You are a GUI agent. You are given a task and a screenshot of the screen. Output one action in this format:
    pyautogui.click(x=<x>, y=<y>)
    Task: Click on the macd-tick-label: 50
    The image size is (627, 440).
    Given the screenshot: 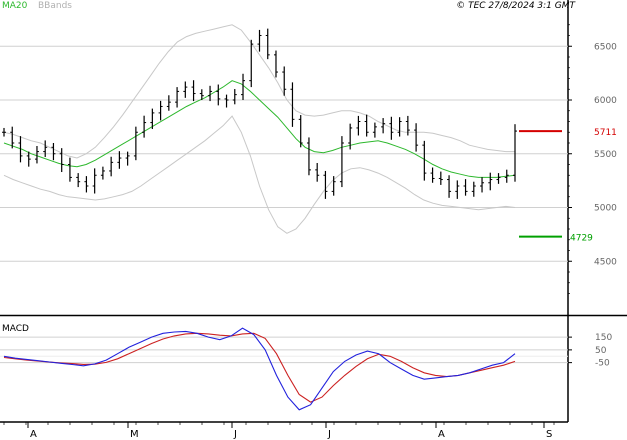 What is the action you would take?
    pyautogui.click(x=601, y=351)
    